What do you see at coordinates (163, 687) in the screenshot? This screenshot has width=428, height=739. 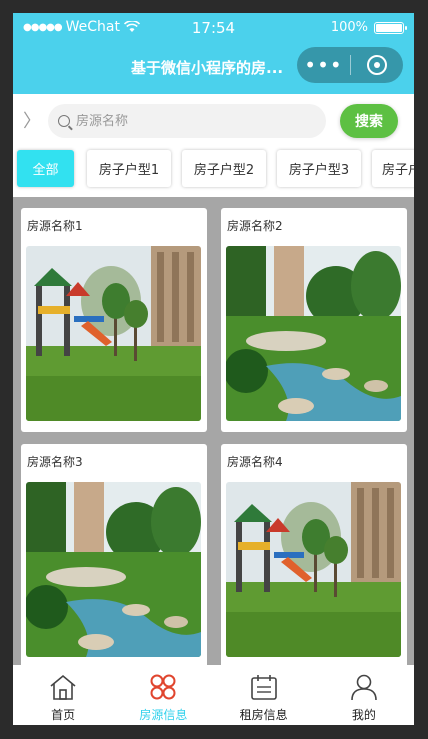 I see `grid-icon` at bounding box center [163, 687].